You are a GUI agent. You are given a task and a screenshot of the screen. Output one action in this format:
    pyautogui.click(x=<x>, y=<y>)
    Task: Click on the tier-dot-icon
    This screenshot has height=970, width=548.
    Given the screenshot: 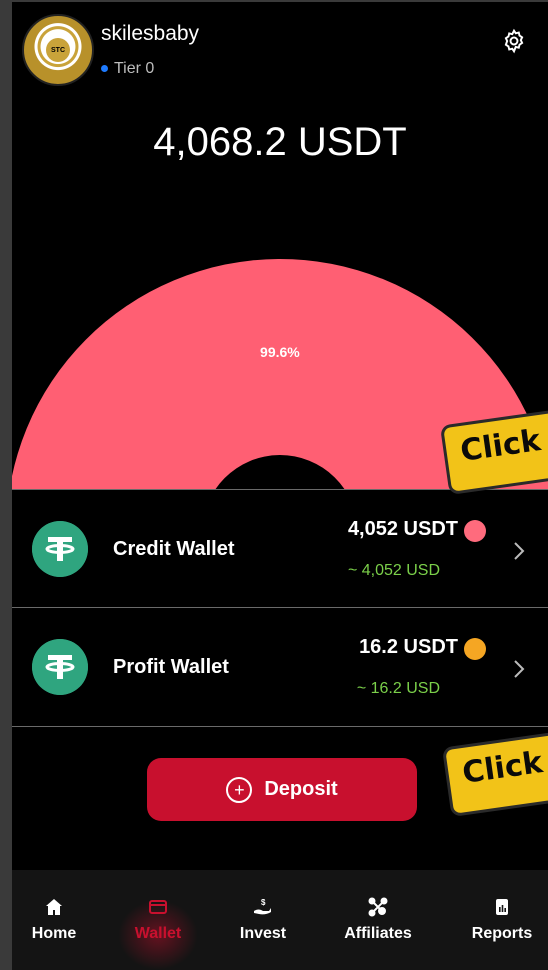 What is the action you would take?
    pyautogui.click(x=104, y=69)
    